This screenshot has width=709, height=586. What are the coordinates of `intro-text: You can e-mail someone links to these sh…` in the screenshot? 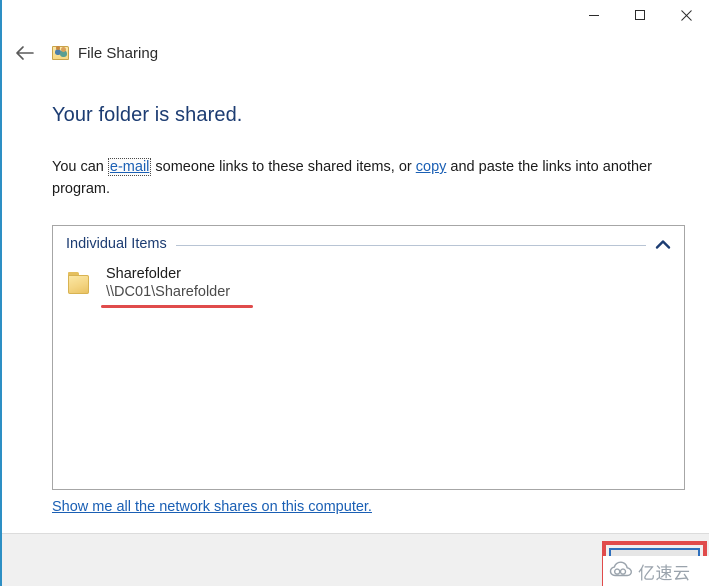 It's located at (359, 178).